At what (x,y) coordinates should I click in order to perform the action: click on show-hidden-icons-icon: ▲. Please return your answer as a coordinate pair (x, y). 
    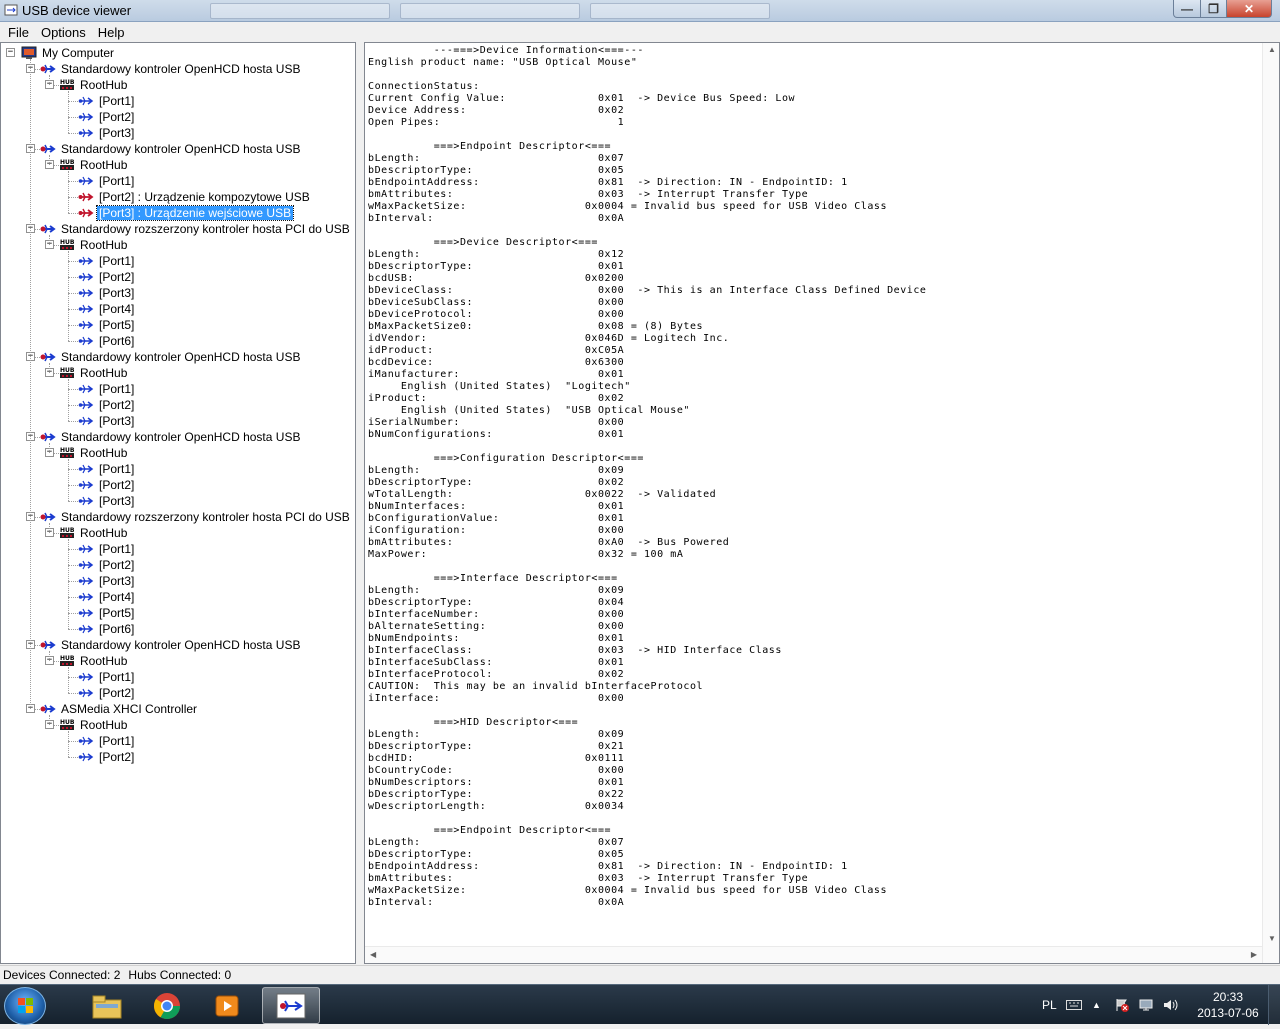
    Looking at the image, I should click on (1096, 1005).